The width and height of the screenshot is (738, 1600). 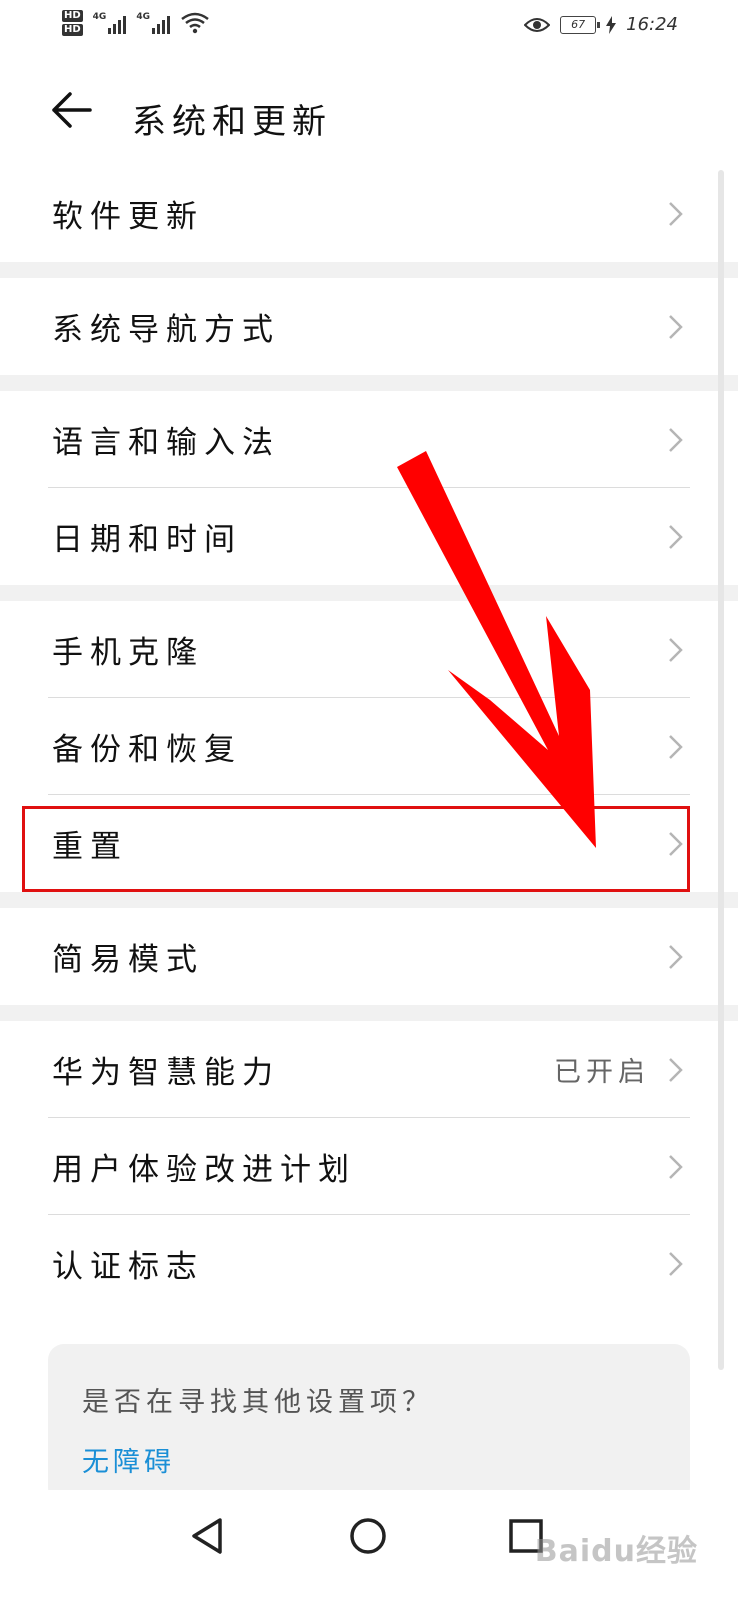 I want to click on system-nav-bar: Baidu经验, so click(x=369, y=1545).